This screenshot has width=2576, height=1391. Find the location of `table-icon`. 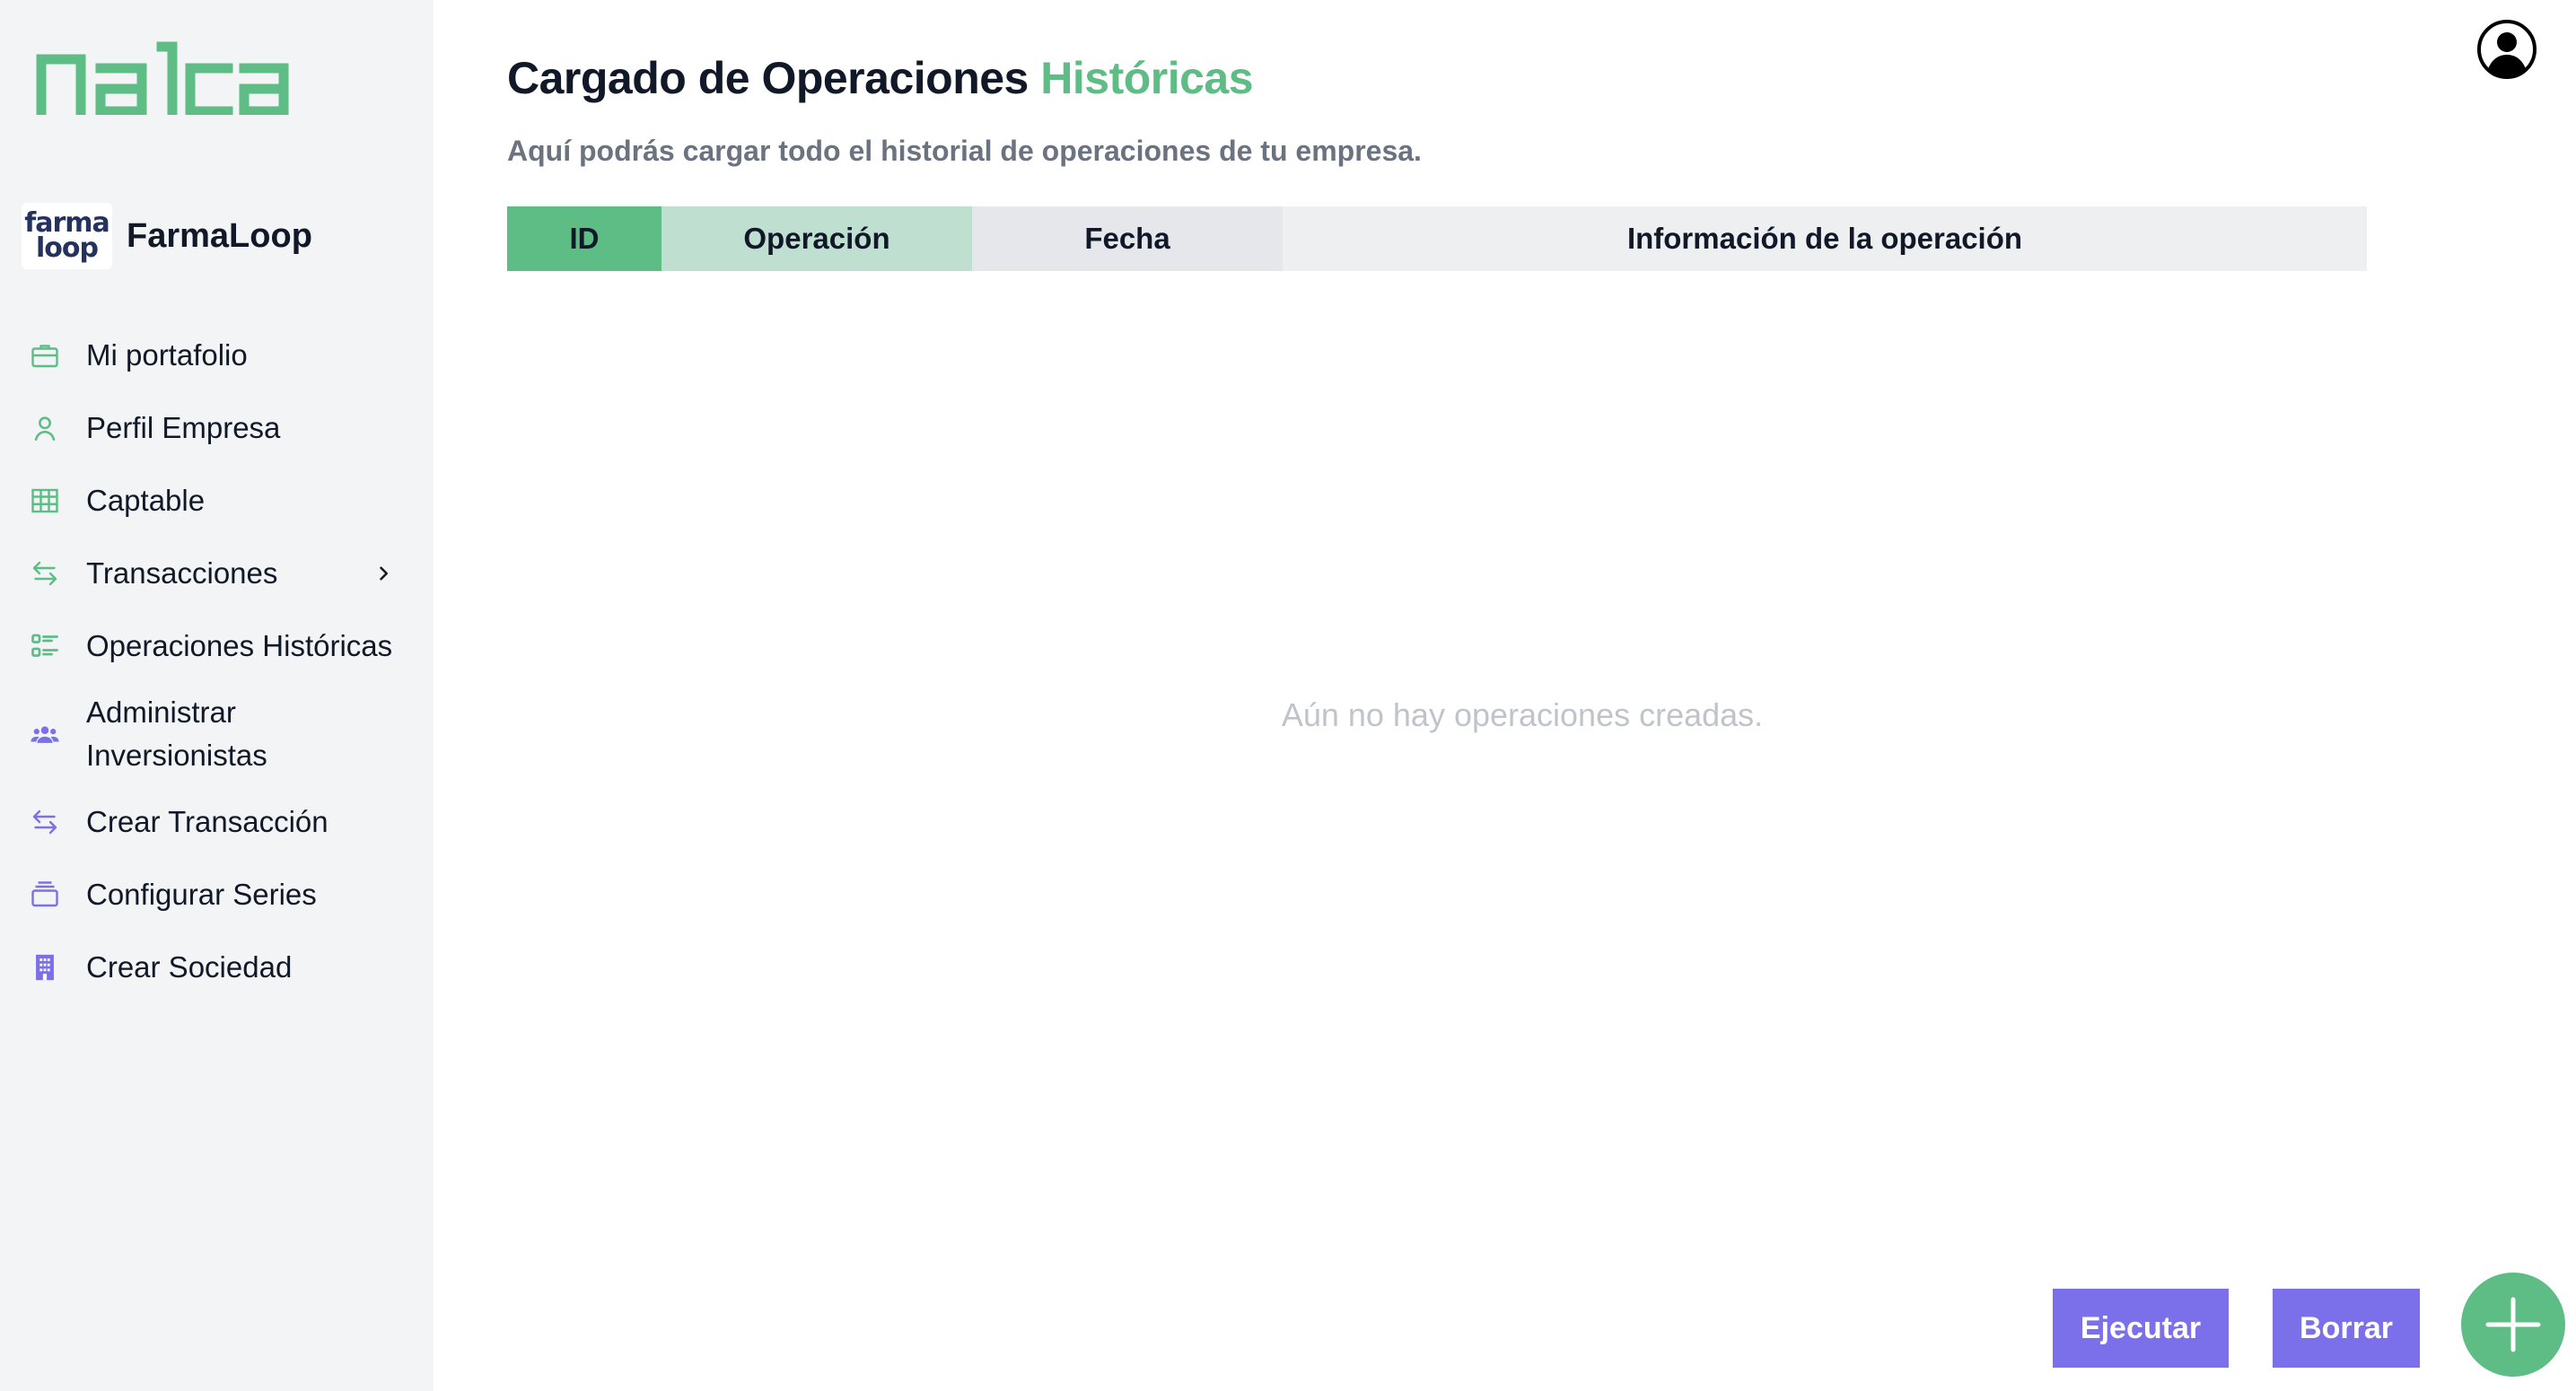

table-icon is located at coordinates (45, 501).